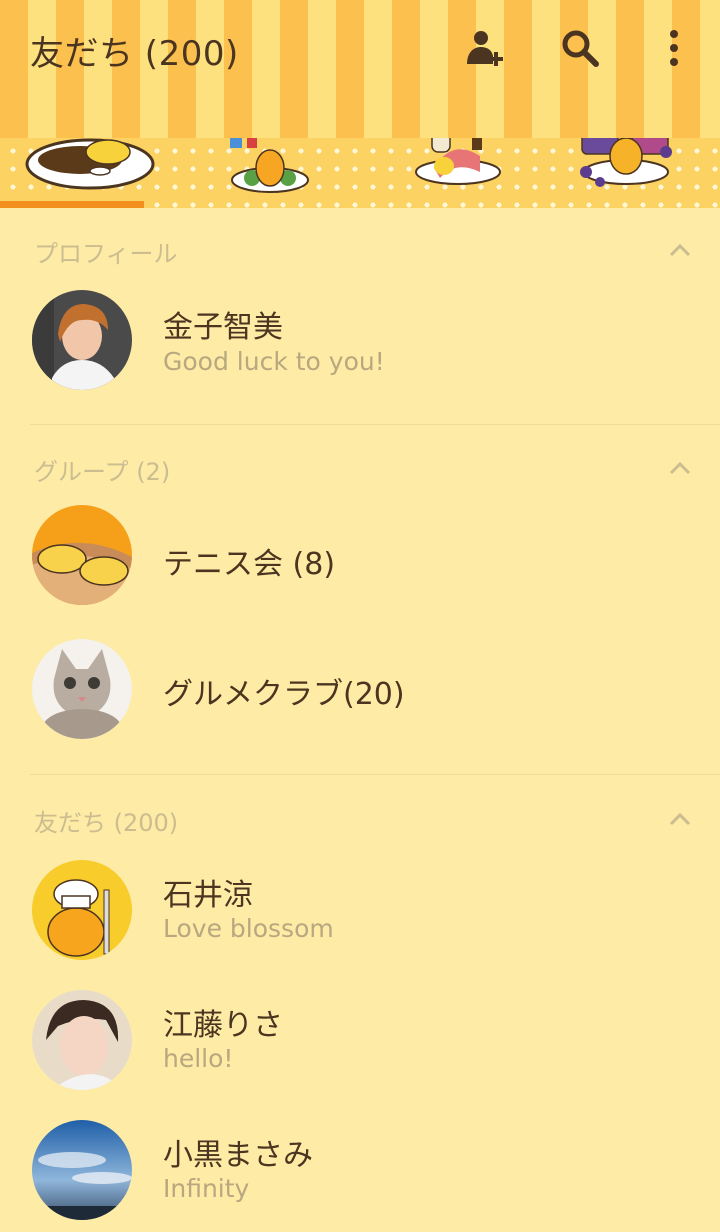  What do you see at coordinates (360, 1172) in the screenshot?
I see `friend-row: 小黒まさみ Infinity` at bounding box center [360, 1172].